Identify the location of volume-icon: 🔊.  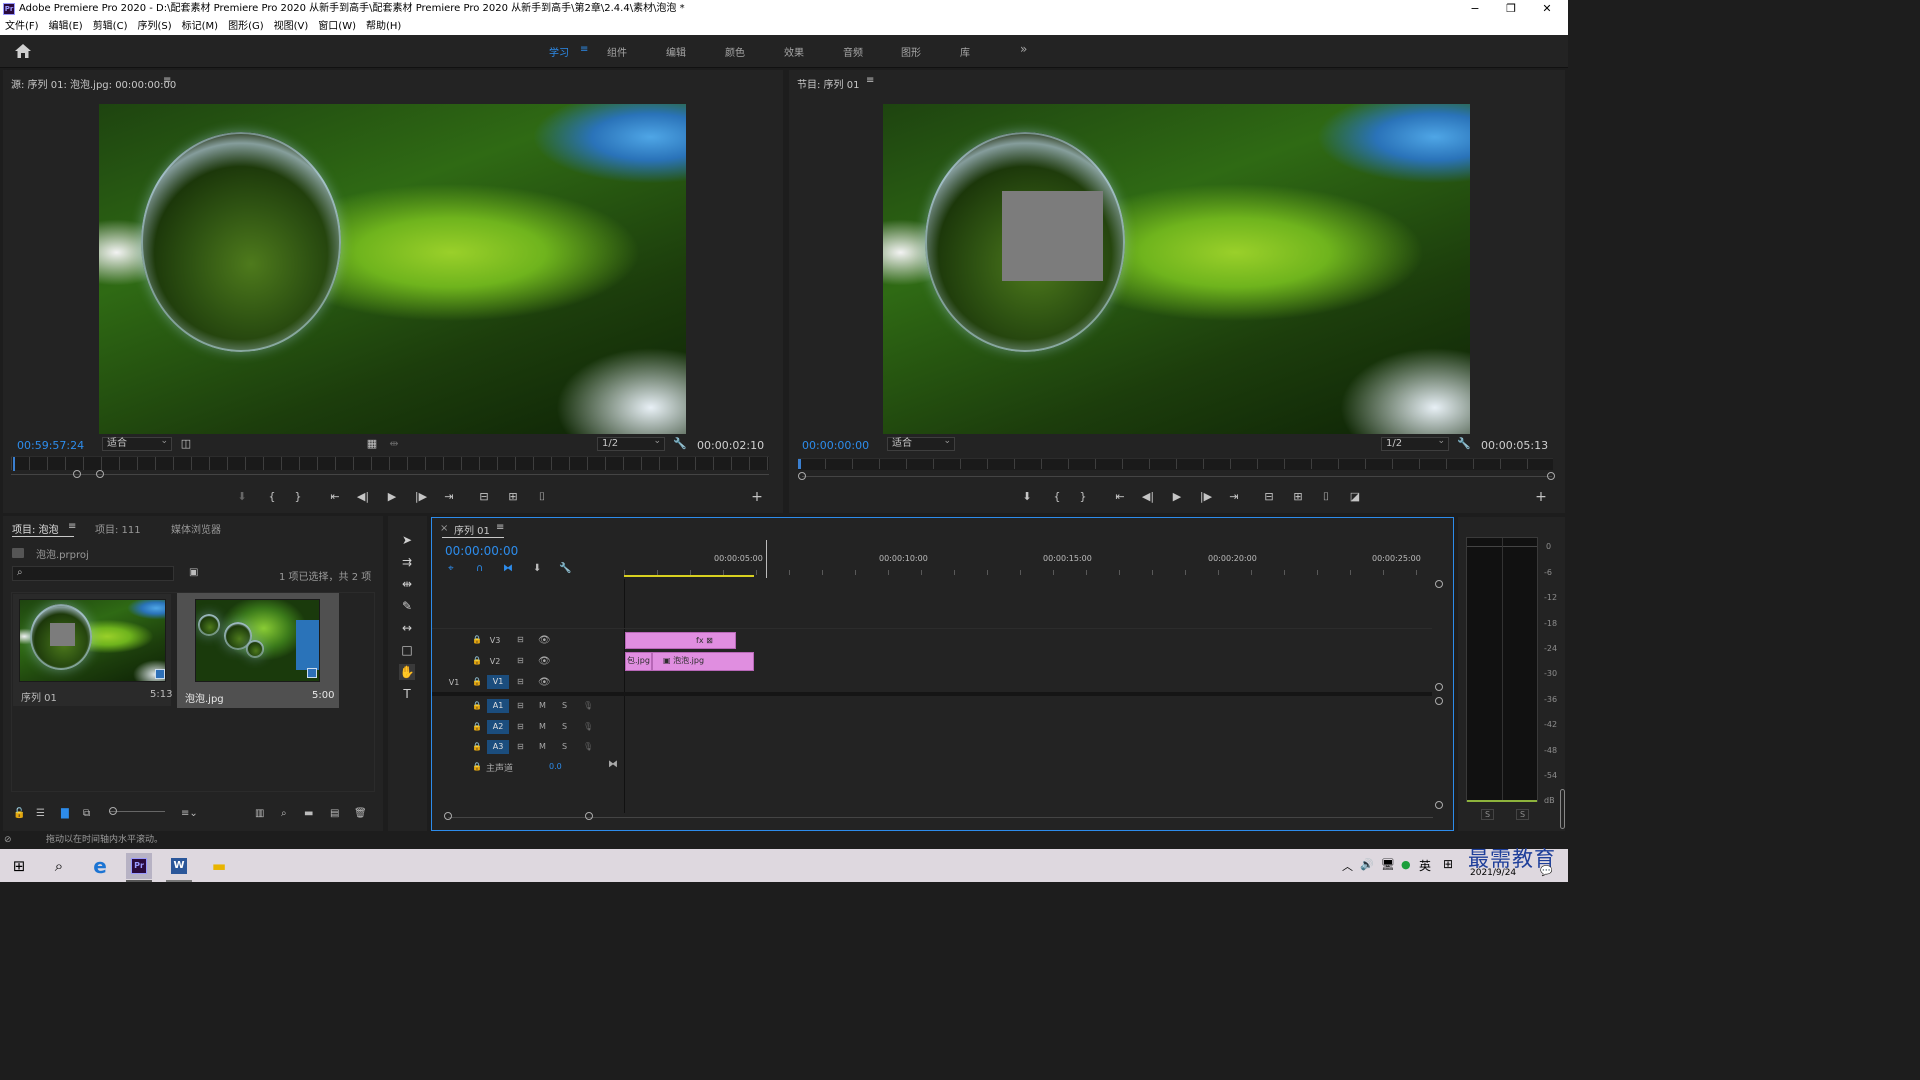
(1367, 864).